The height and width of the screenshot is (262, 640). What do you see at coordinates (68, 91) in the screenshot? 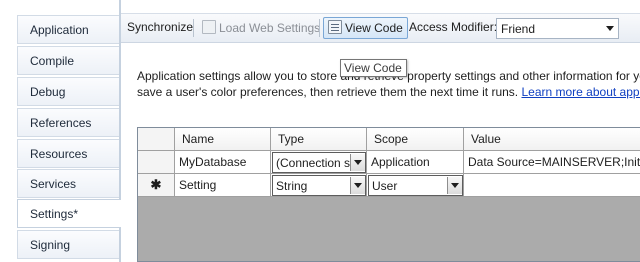
I see `nav-tab-debug: Debug` at bounding box center [68, 91].